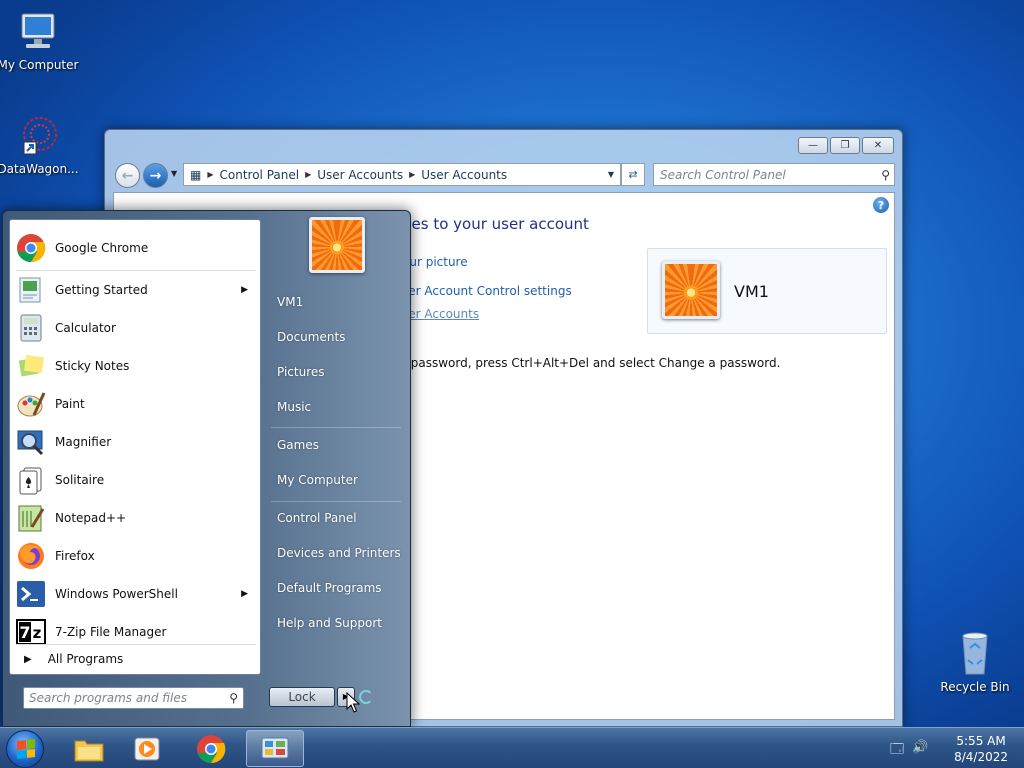 The height and width of the screenshot is (768, 1024). I want to click on program-item-getting-started: Getting Started ▶, so click(135, 290).